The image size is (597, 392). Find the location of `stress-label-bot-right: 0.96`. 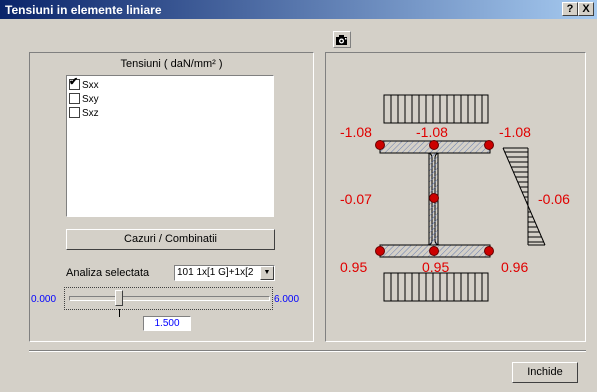

stress-label-bot-right: 0.96 is located at coordinates (515, 267).